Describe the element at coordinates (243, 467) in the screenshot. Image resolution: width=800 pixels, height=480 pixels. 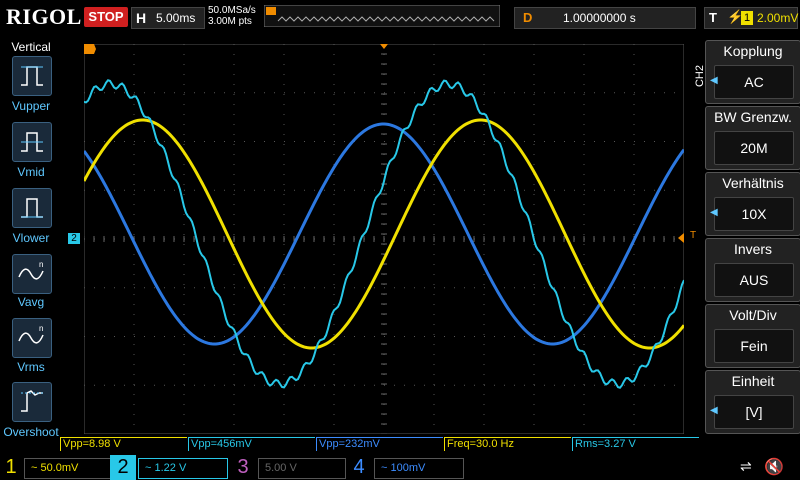
I see `ch3-number: 3` at that location.